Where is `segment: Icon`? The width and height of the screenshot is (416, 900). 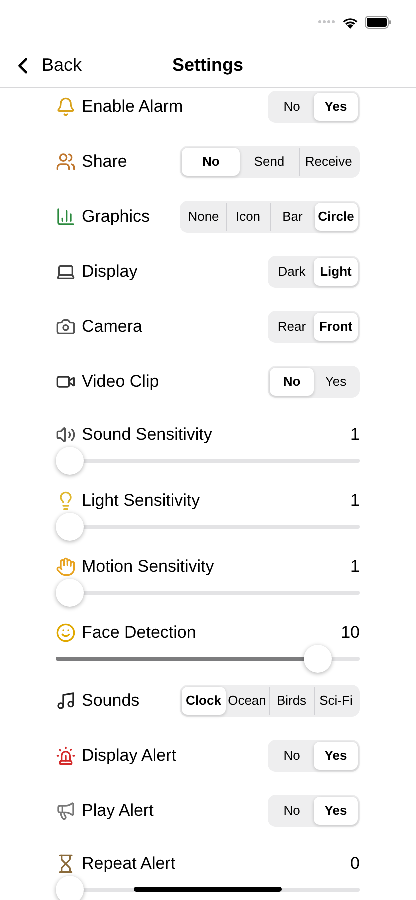
segment: Icon is located at coordinates (248, 216).